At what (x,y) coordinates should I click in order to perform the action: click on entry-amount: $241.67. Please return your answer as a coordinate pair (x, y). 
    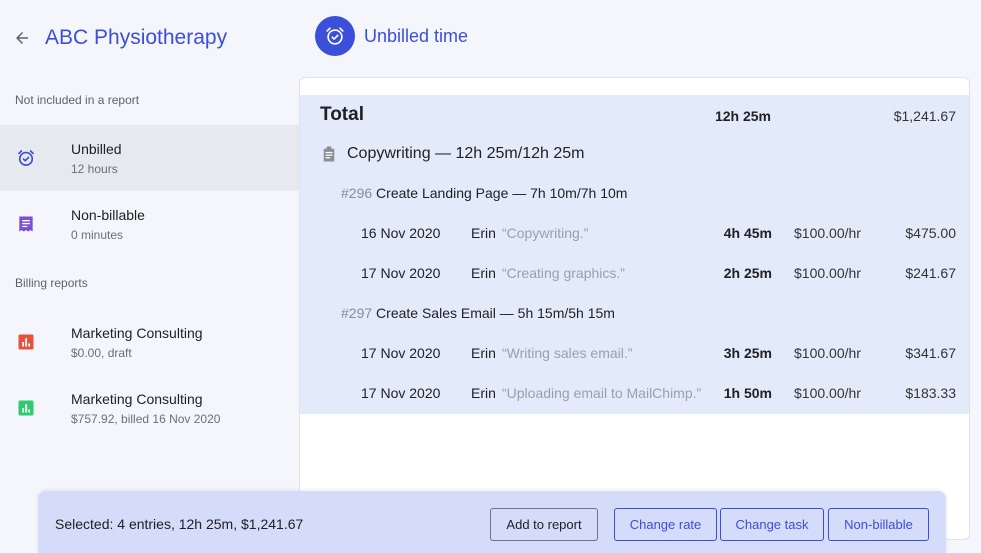
    Looking at the image, I should click on (930, 273).